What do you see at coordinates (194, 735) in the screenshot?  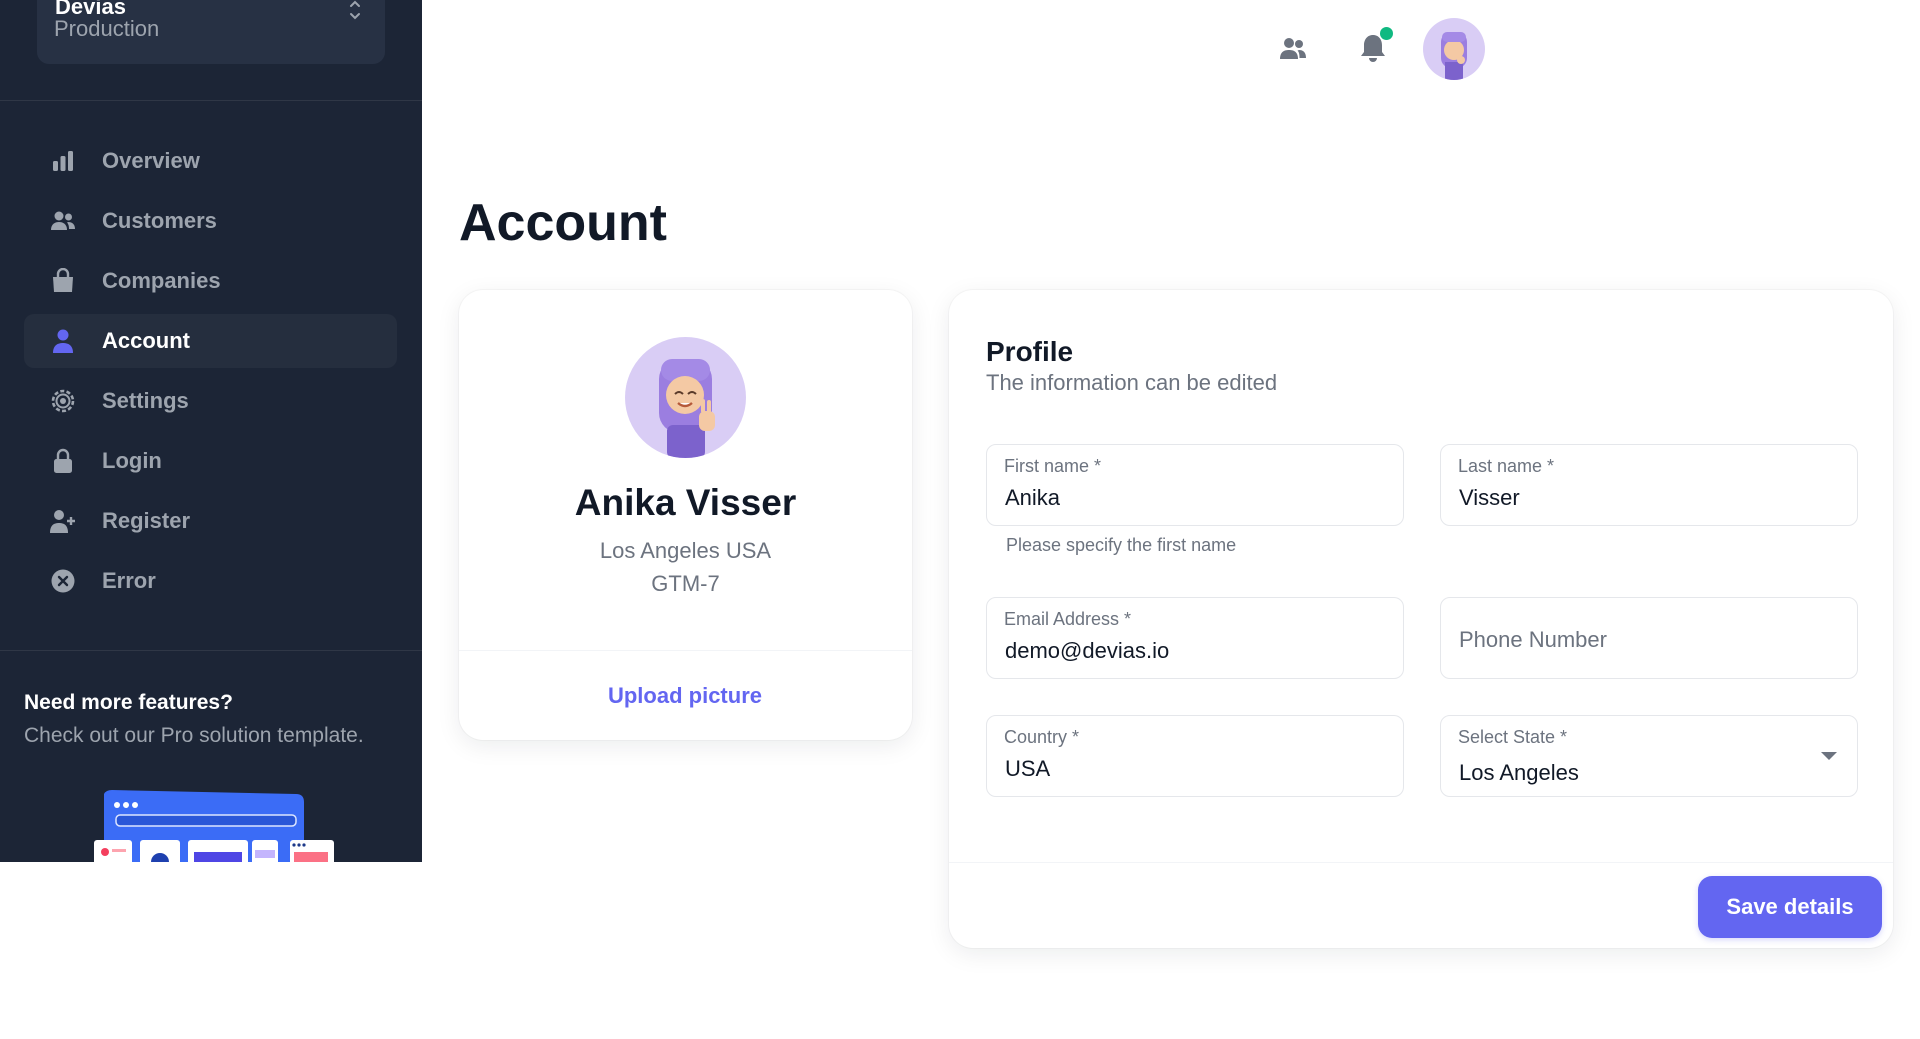 I see `promo-text: Check out our Pro solution template.` at bounding box center [194, 735].